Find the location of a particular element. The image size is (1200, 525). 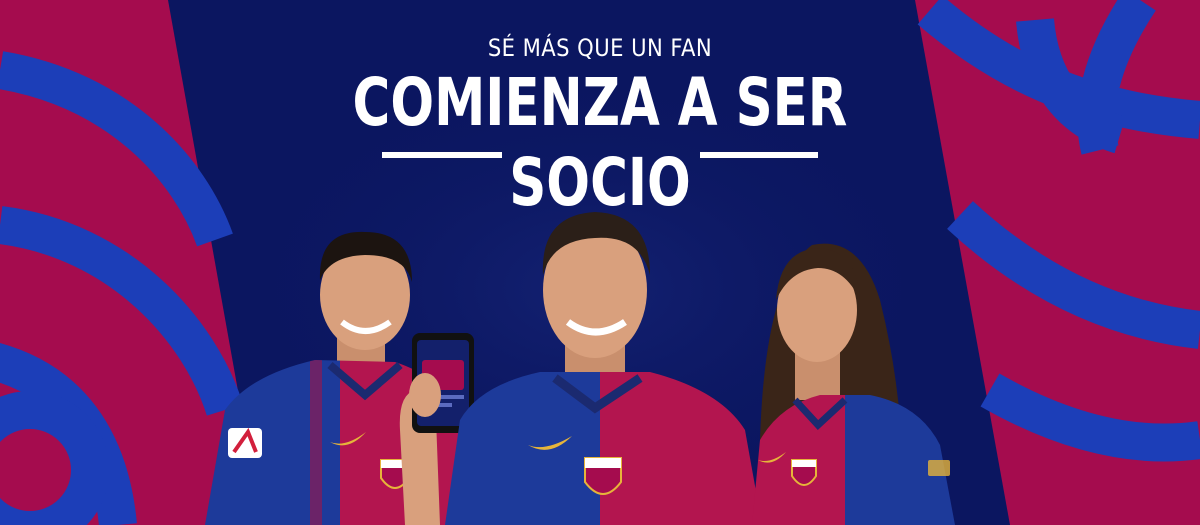

player-left is located at coordinates (339, 378).